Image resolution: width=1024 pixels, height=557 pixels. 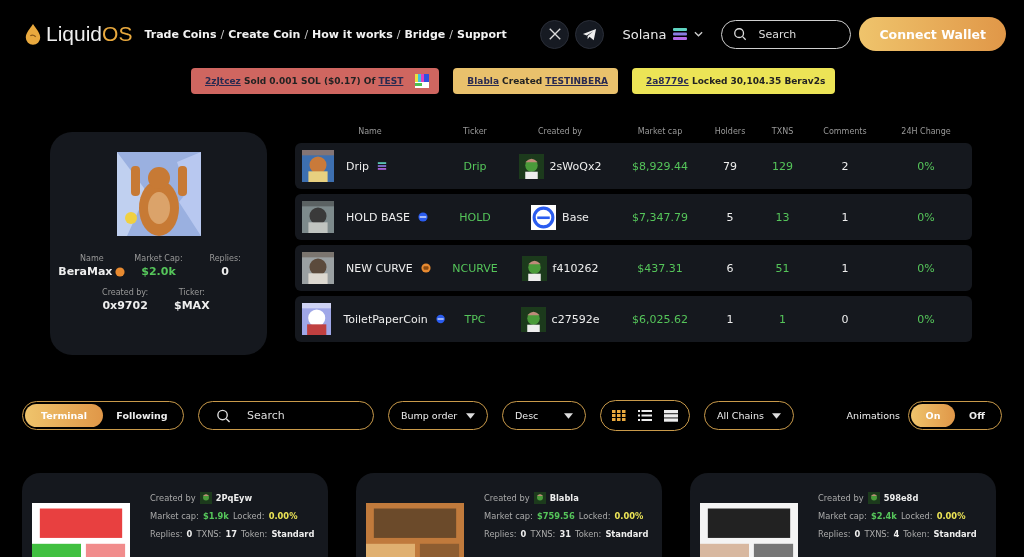 What do you see at coordinates (845, 166) in the screenshot?
I see `comments-cell-text: 2` at bounding box center [845, 166].